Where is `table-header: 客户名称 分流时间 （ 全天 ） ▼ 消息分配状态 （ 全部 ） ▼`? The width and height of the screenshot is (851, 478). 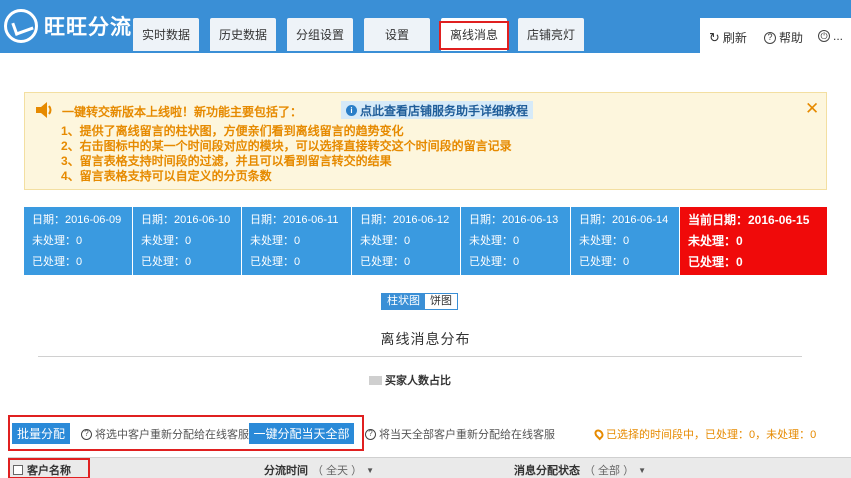
table-header: 客户名称 分流时间 （ 全天 ） ▼ 消息分配状态 （ 全部 ） ▼ is located at coordinates (429, 467).